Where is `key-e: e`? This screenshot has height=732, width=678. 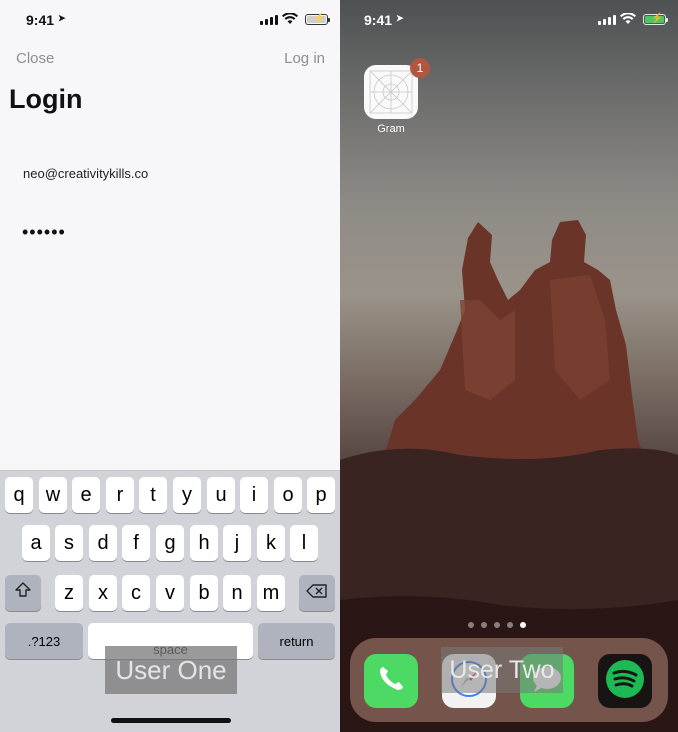
key-e: e is located at coordinates (86, 495).